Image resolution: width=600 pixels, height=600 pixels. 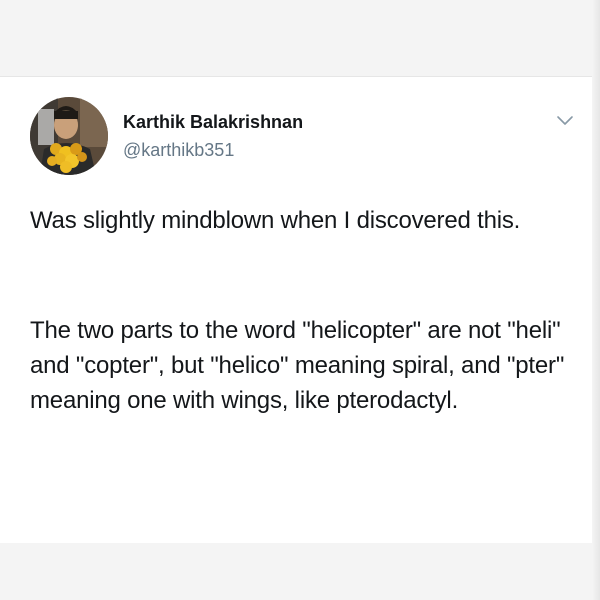 I want to click on avatar, so click(x=69, y=136).